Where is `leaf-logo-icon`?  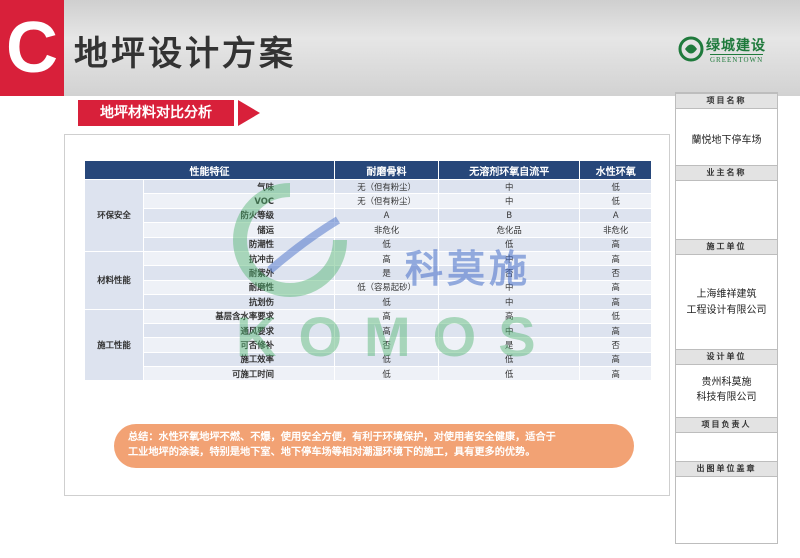 leaf-logo-icon is located at coordinates (691, 49).